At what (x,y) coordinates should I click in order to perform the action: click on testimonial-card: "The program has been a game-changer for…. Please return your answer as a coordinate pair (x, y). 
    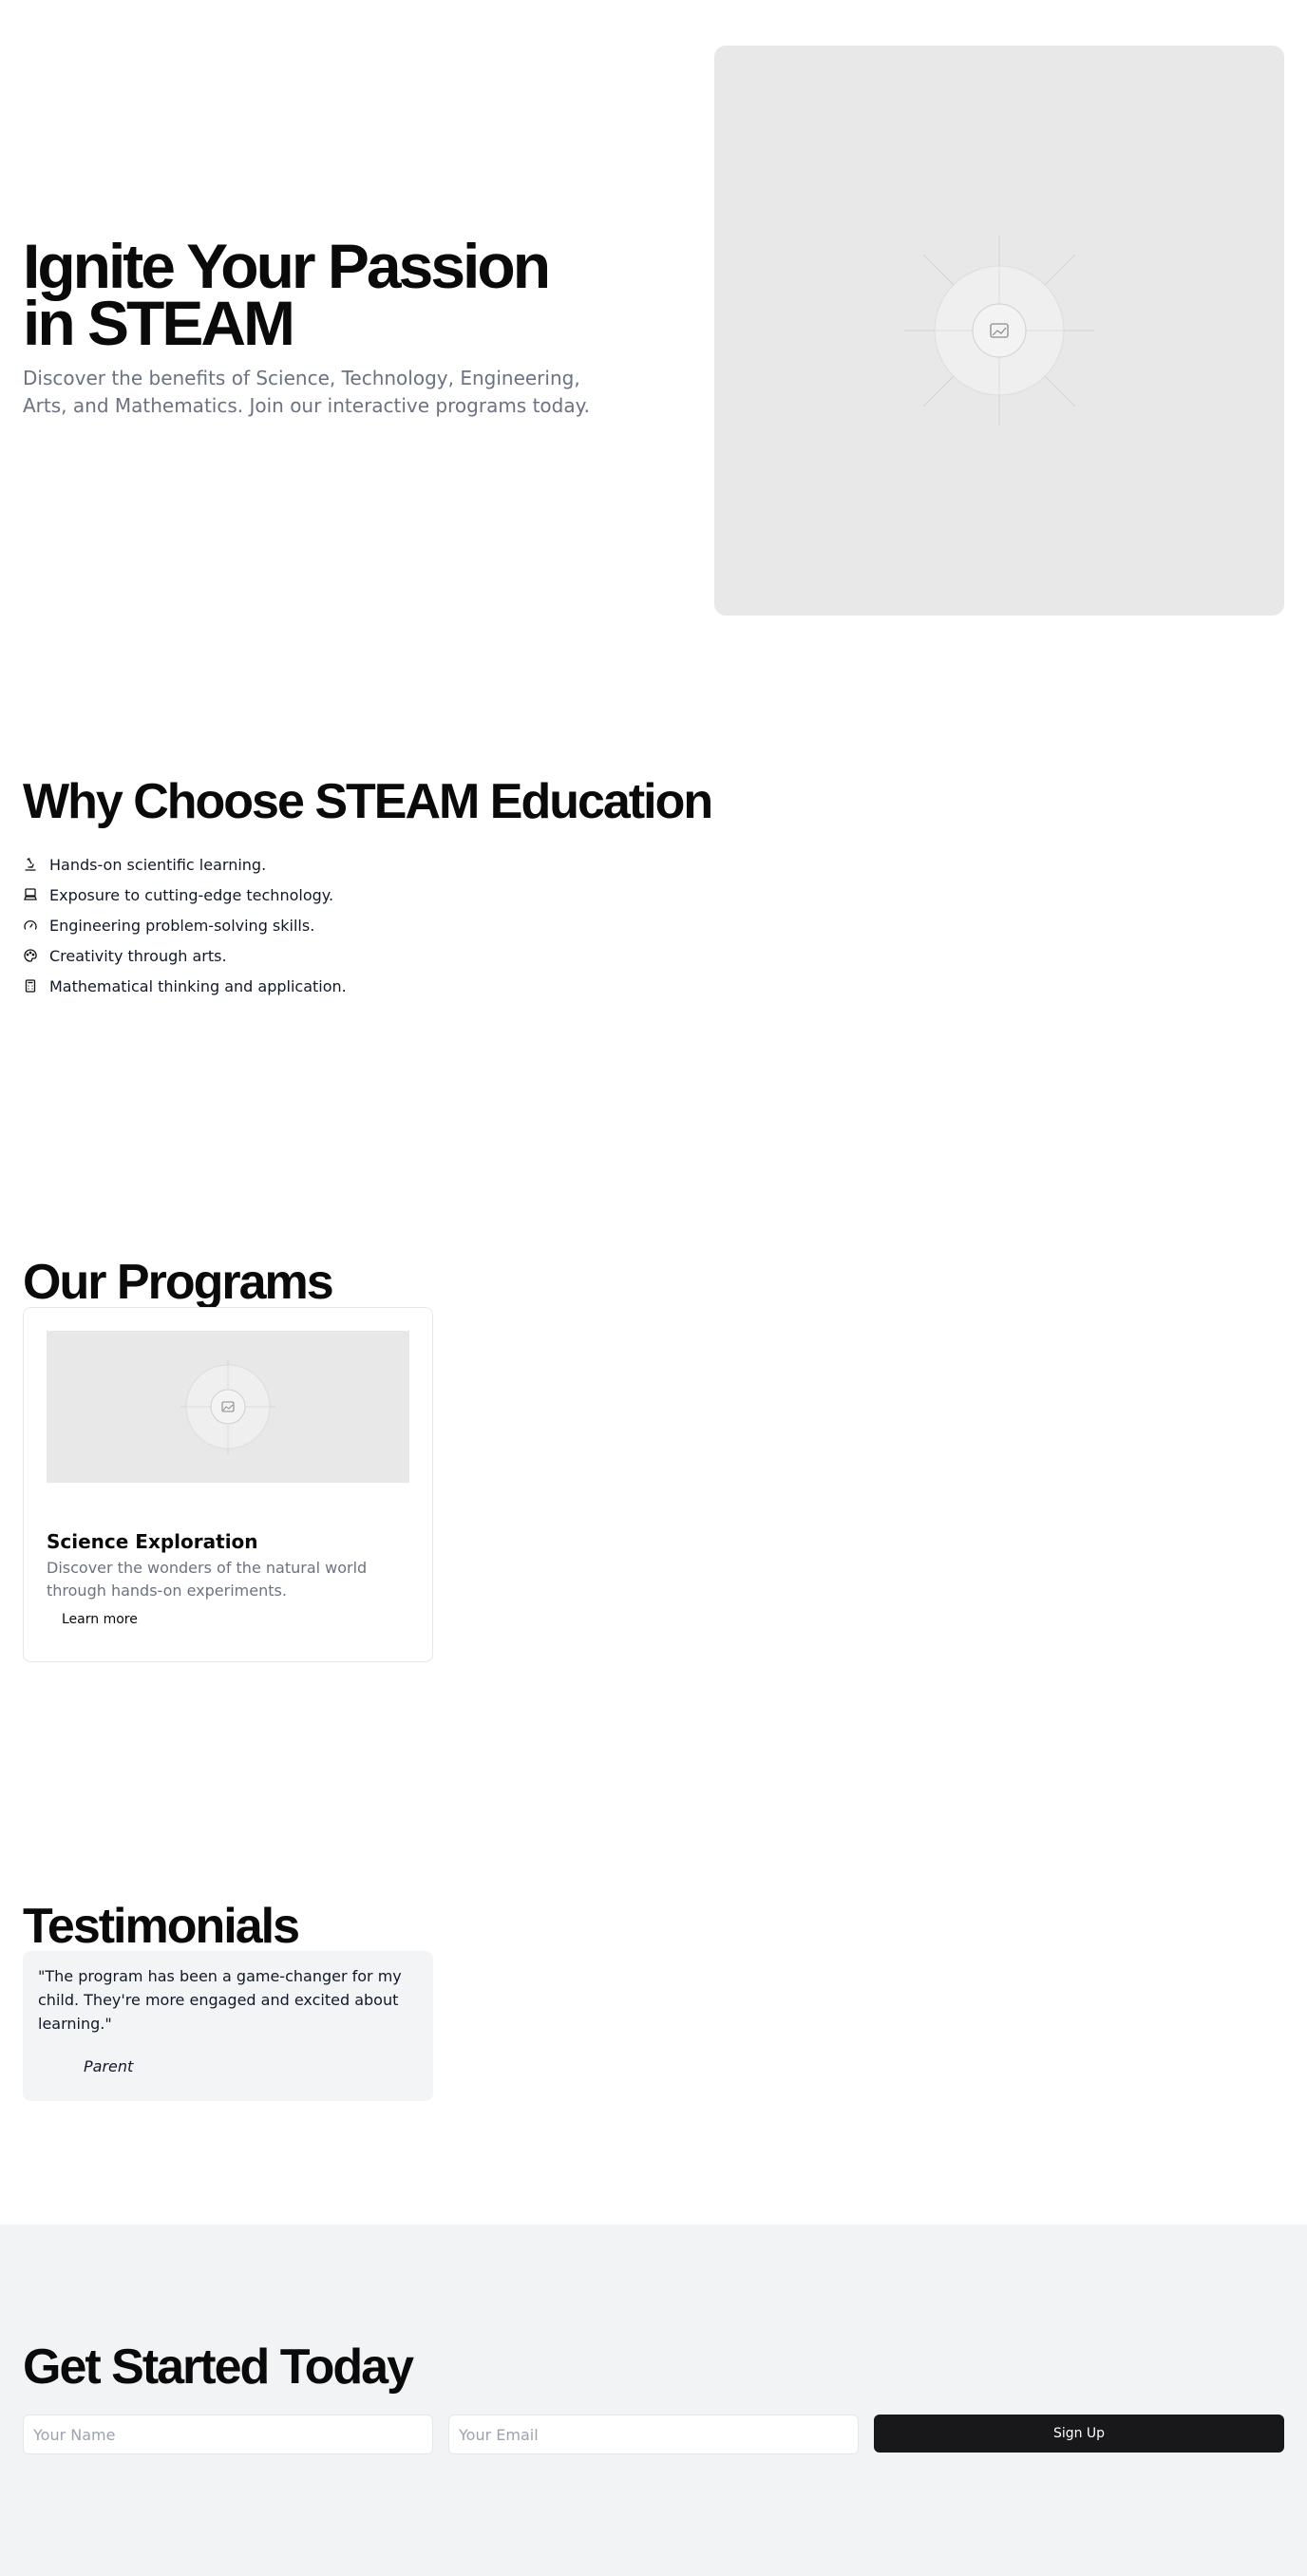
    Looking at the image, I should click on (228, 2026).